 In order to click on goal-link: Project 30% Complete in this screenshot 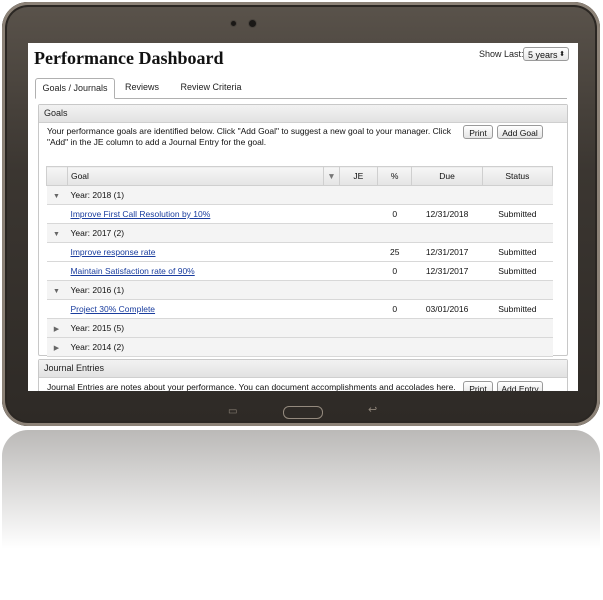, I will do `click(112, 309)`.